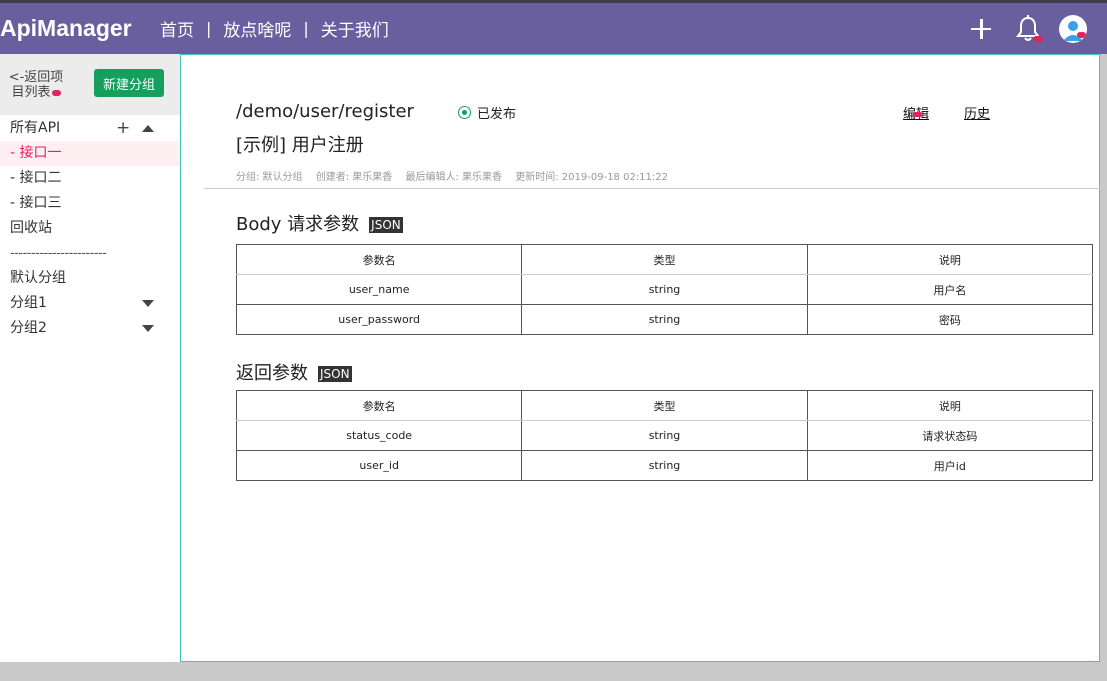 The image size is (1107, 681). What do you see at coordinates (355, 28) in the screenshot?
I see `nav-about: 关于我们` at bounding box center [355, 28].